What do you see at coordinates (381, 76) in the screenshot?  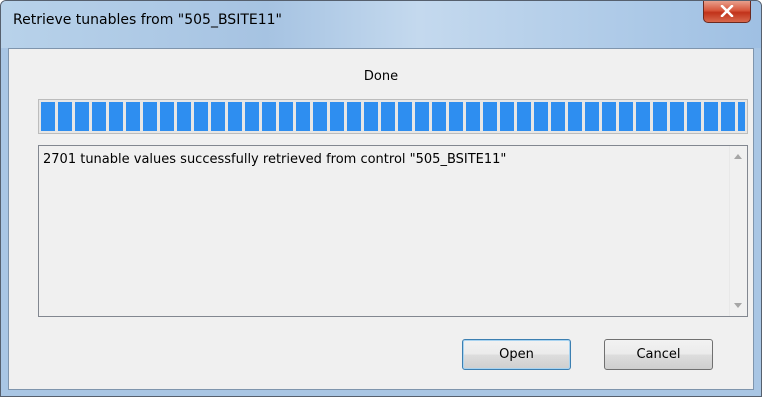 I see `status-label: Done` at bounding box center [381, 76].